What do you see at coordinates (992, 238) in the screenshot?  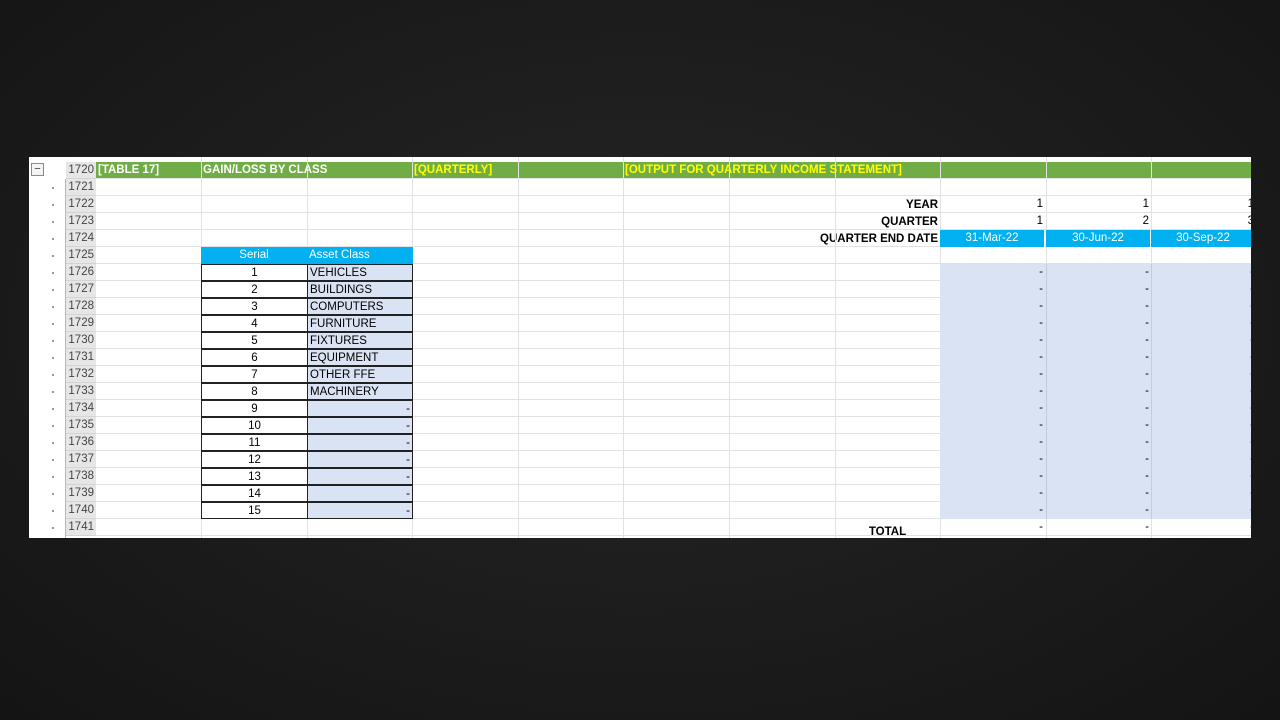 I see `quarter-end-date-cell: 31-Mar-22` at bounding box center [992, 238].